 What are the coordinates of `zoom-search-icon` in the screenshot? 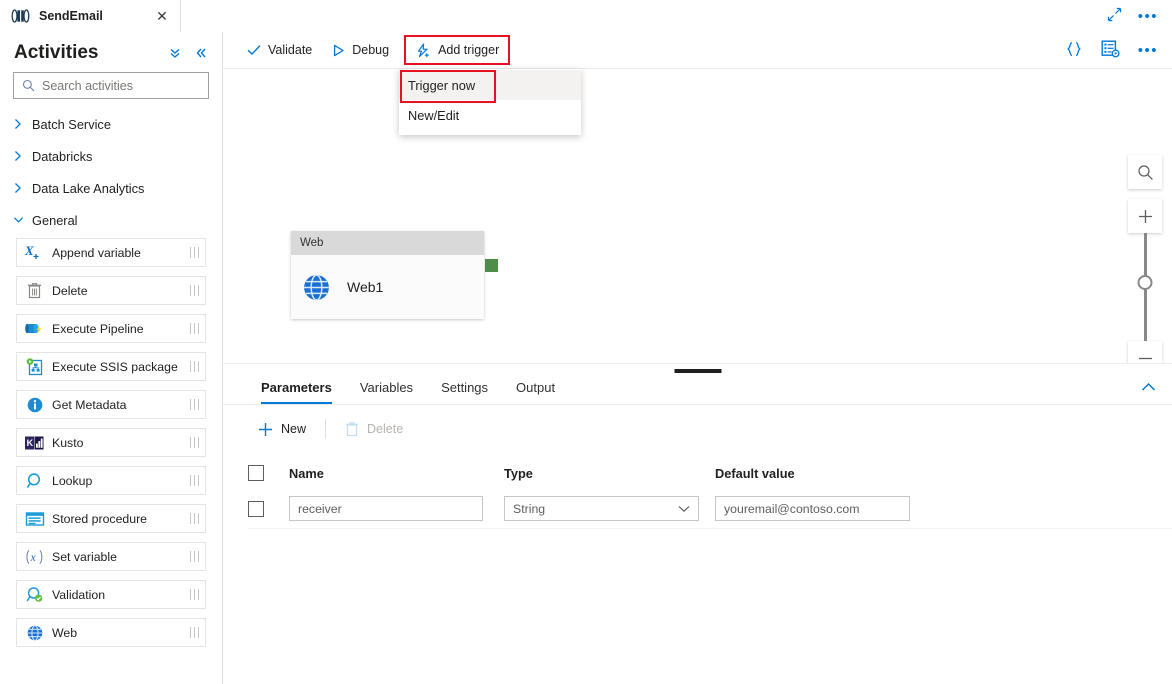 It's located at (1145, 172).